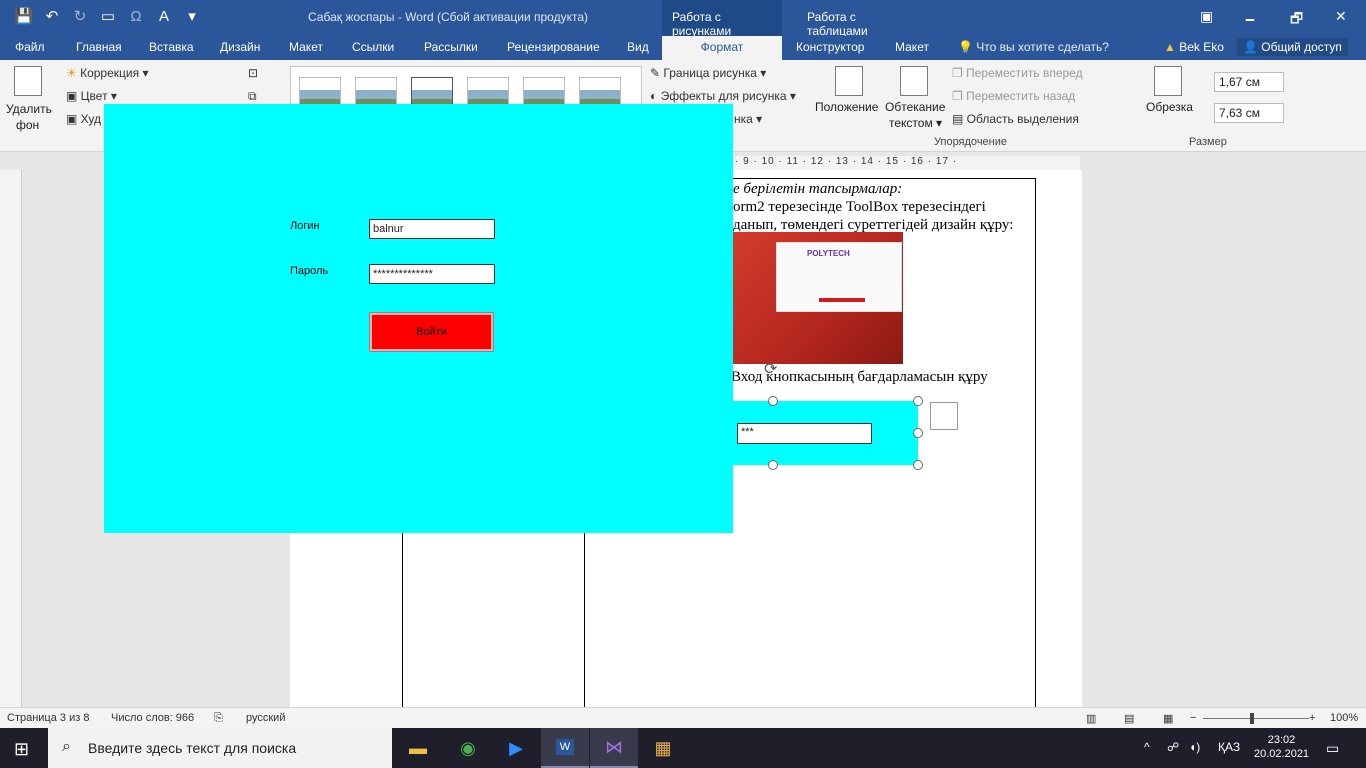 This screenshot has width=1366, height=768. Describe the element at coordinates (723, 96) in the screenshot. I see `picture-effects-button: ◐ Эффекты для рисунка ▾` at that location.